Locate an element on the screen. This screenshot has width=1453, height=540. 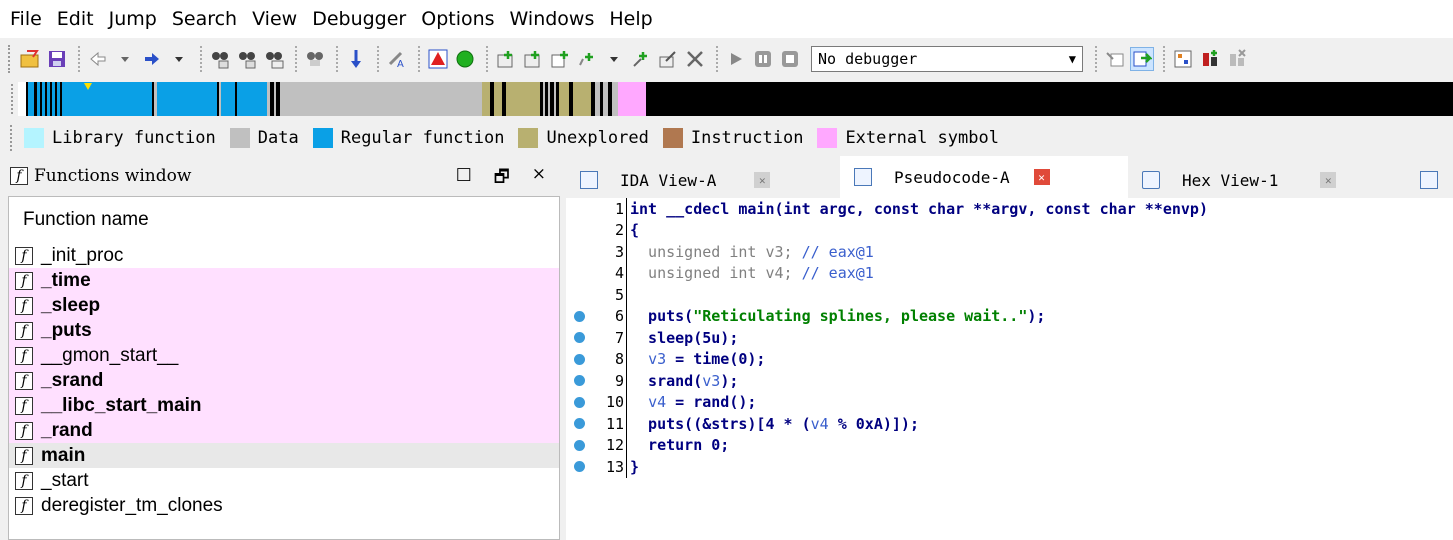
function-row: f _time is located at coordinates (284, 280).